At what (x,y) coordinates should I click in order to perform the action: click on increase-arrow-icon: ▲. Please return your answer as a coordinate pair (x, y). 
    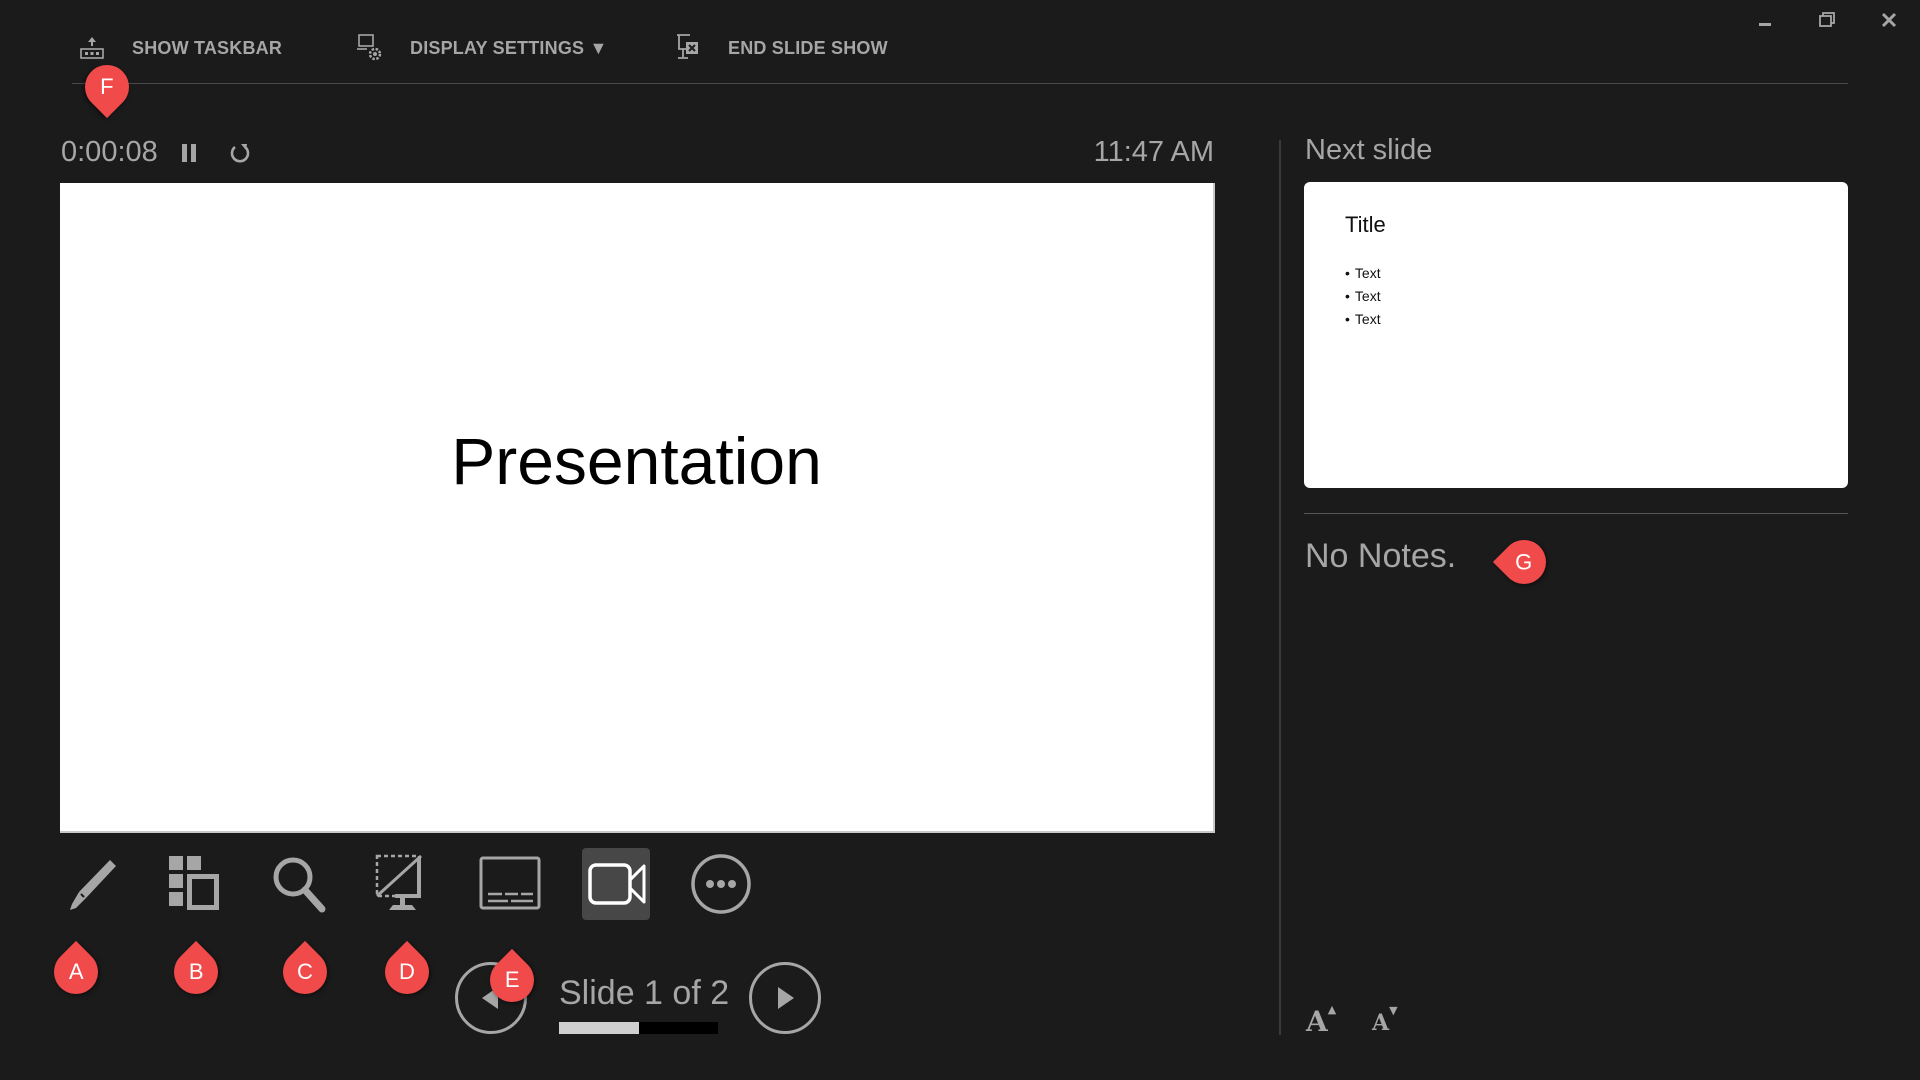
    Looking at the image, I should click on (1332, 1009).